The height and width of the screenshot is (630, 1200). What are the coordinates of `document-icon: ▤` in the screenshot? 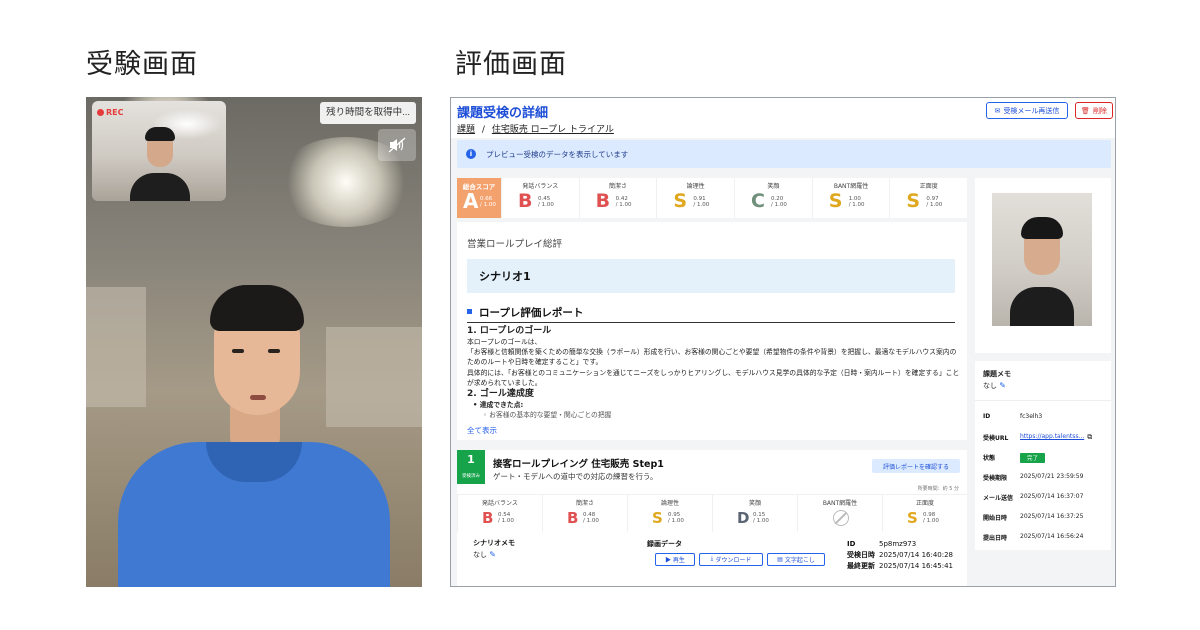 It's located at (780, 560).